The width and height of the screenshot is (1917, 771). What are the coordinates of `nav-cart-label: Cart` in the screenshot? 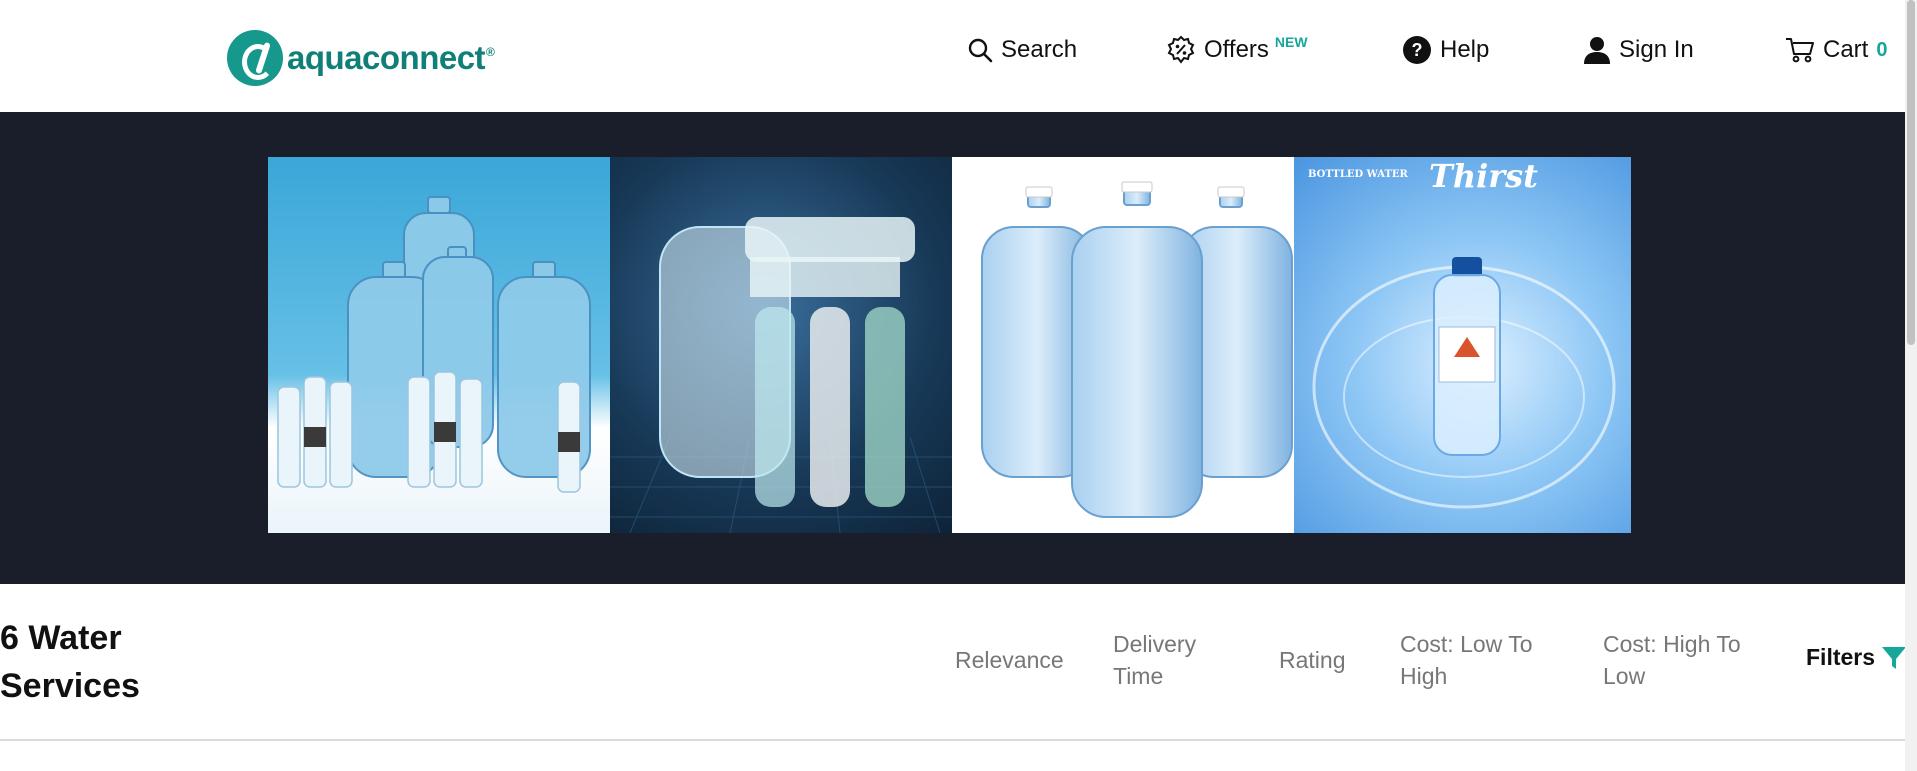 It's located at (1846, 49).